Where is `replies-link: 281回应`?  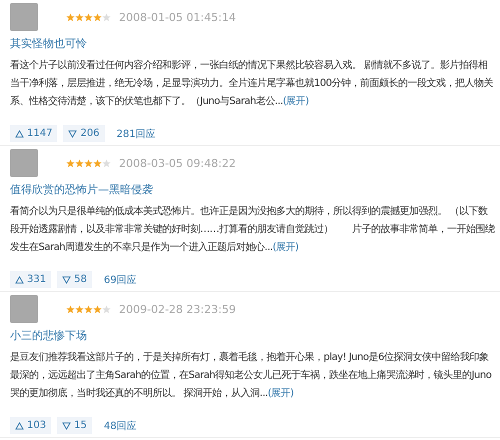
replies-link: 281回应 is located at coordinates (136, 133).